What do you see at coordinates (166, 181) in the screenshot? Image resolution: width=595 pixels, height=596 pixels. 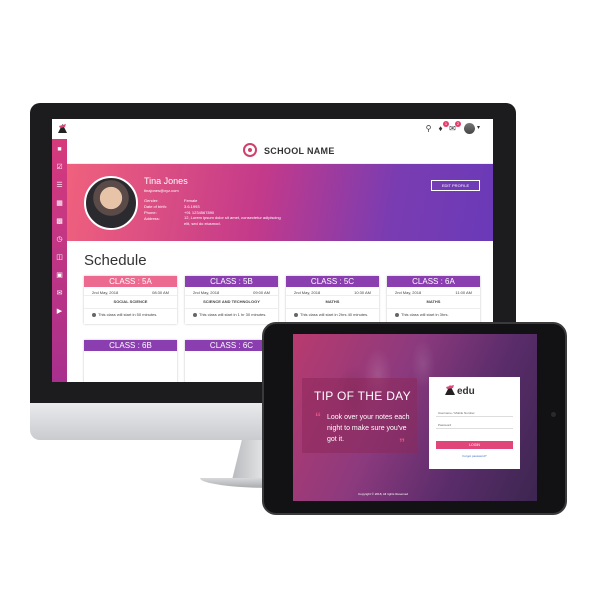 I see `profile-name: Tina Jones` at bounding box center [166, 181].